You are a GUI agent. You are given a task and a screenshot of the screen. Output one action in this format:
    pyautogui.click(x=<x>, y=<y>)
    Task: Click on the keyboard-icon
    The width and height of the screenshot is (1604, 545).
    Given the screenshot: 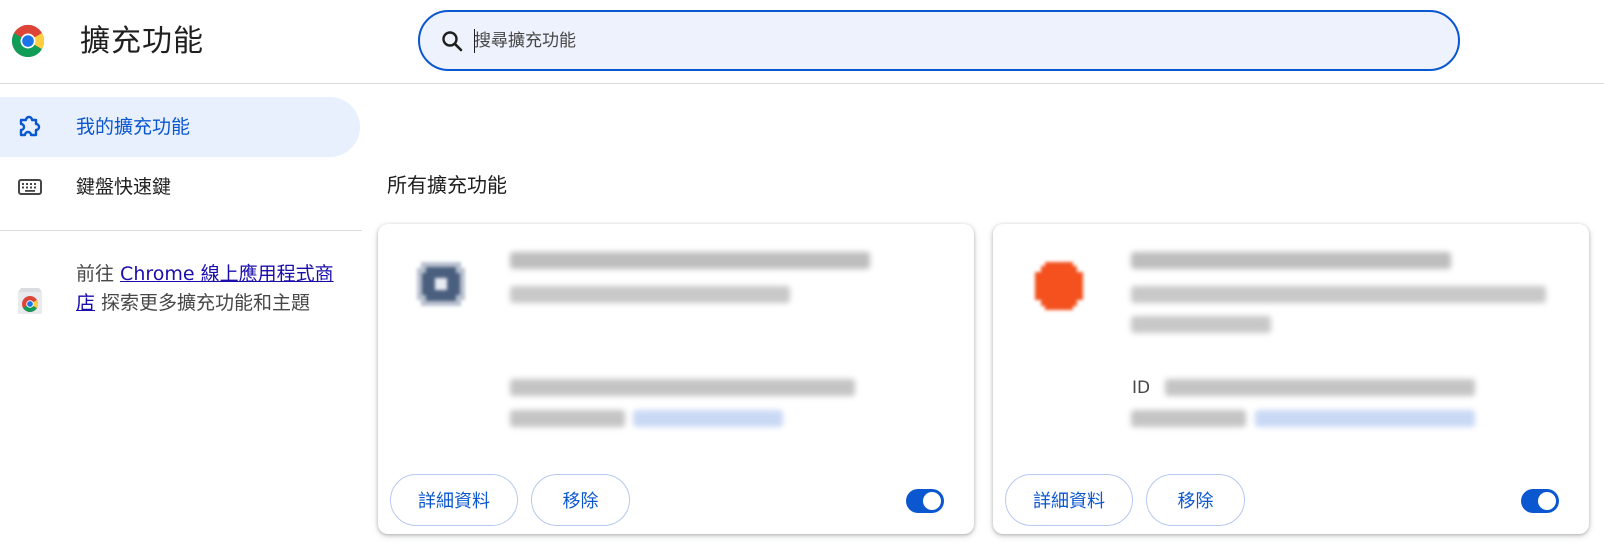 What is the action you would take?
    pyautogui.click(x=30, y=187)
    